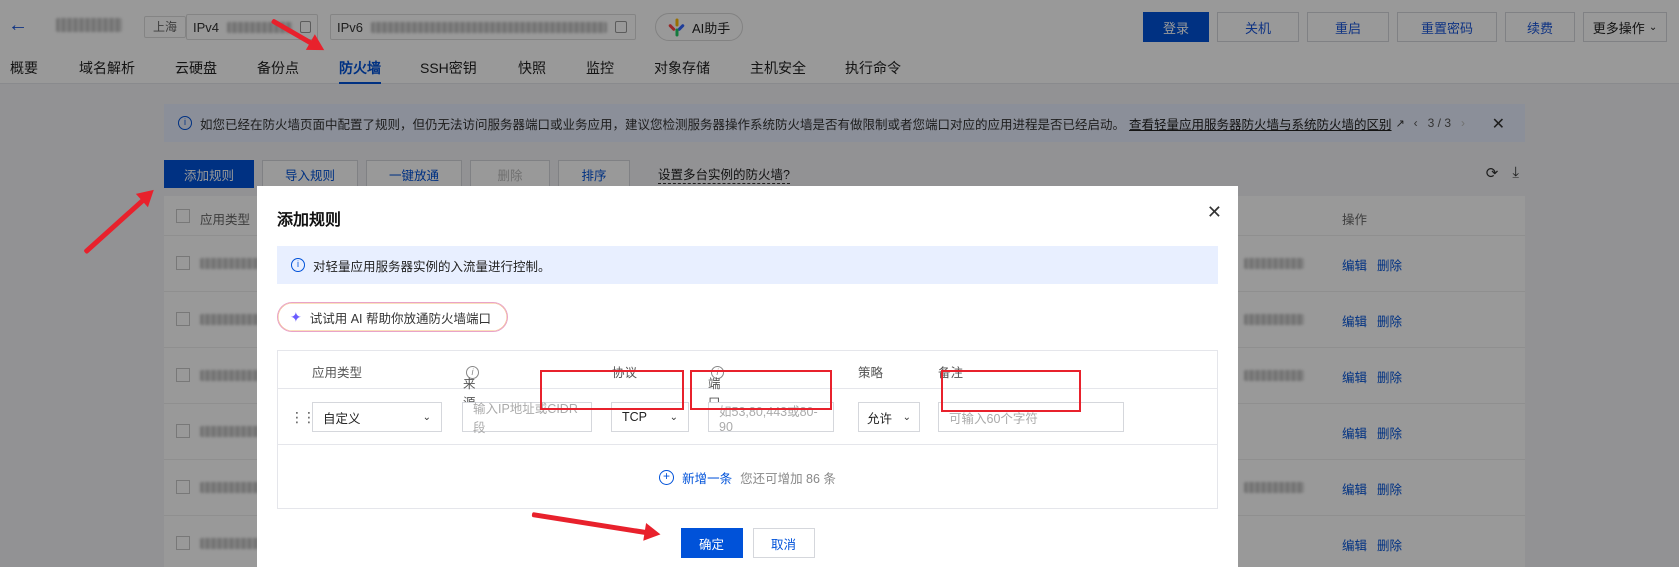 The height and width of the screenshot is (567, 1679). I want to click on col-policy: 策略, so click(871, 373).